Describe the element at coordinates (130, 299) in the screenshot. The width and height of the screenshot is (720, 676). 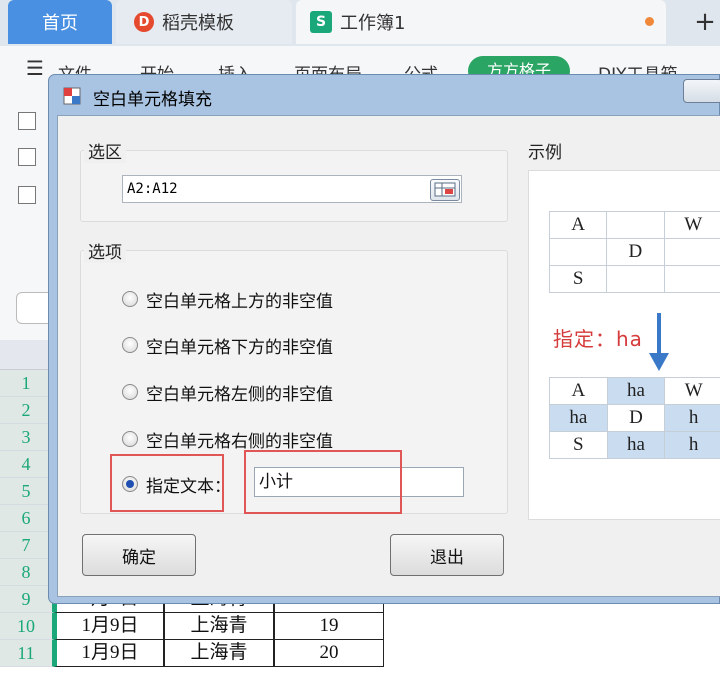
I see `radio-above` at that location.